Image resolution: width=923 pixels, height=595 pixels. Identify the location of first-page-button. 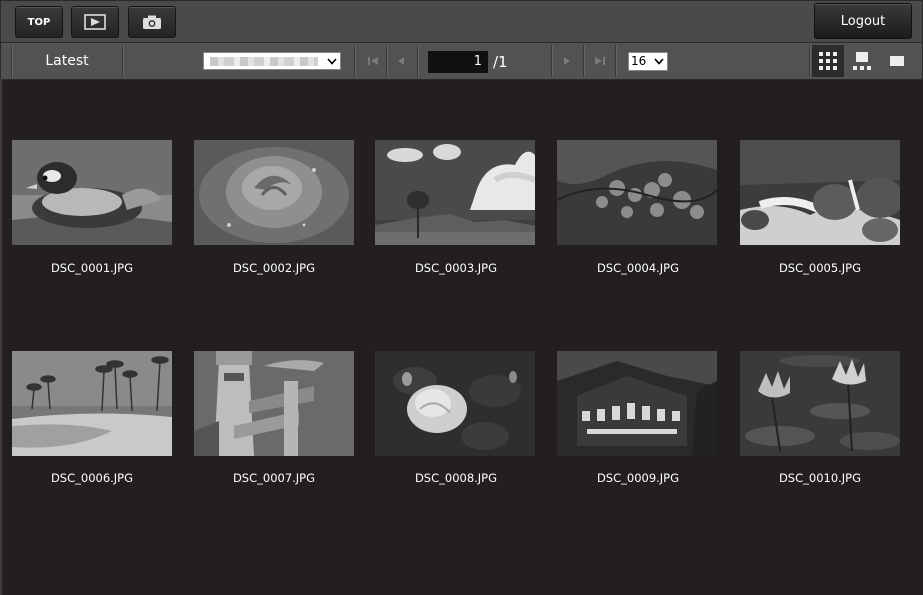
(373, 61).